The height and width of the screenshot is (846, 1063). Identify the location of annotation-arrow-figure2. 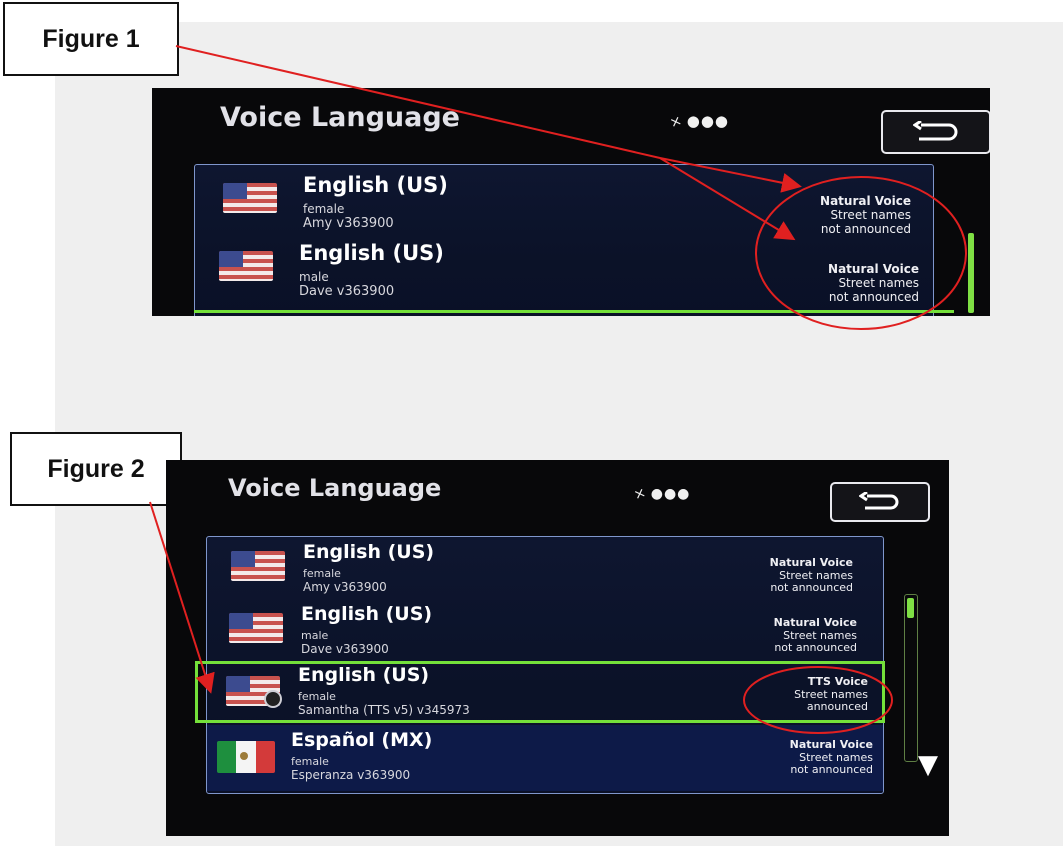
(182, 597).